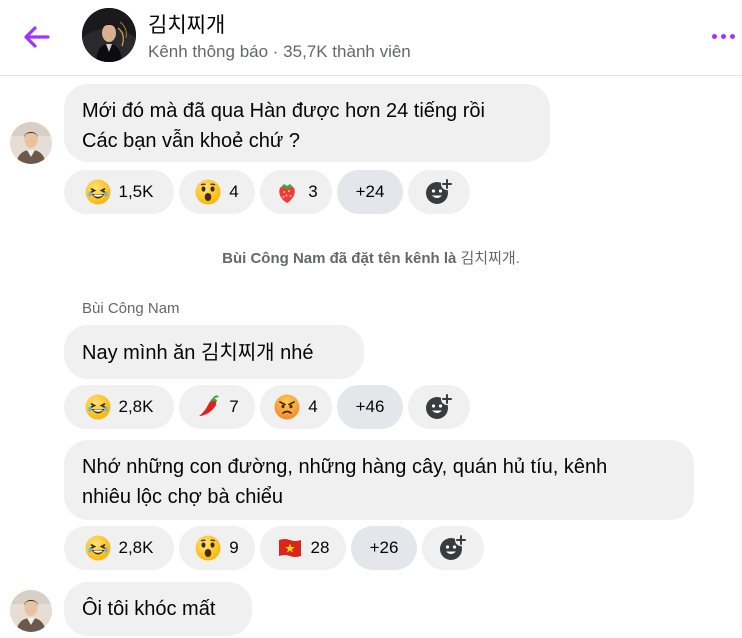  I want to click on message-bubble: Ôi tôi khóc mất, so click(158, 609).